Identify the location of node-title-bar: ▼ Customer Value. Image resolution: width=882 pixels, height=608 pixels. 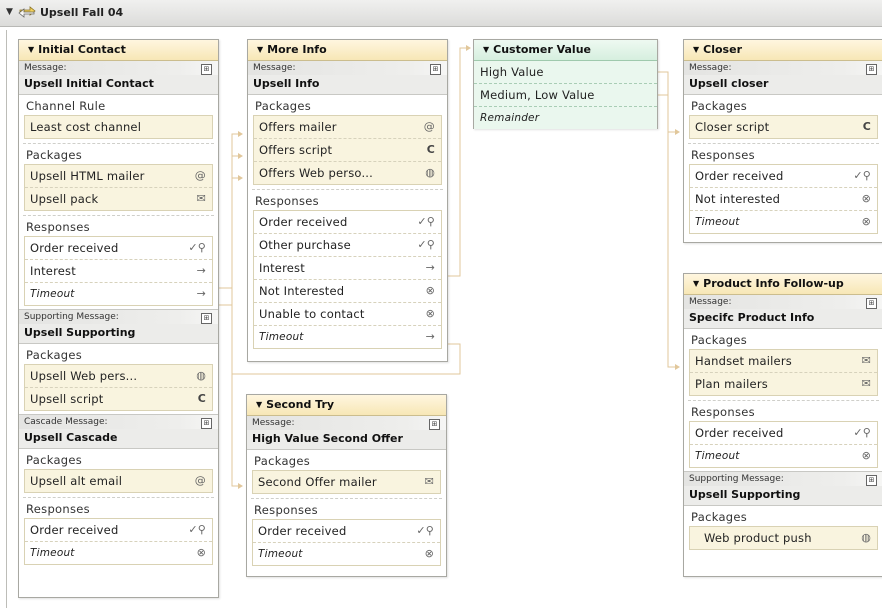
(565, 50).